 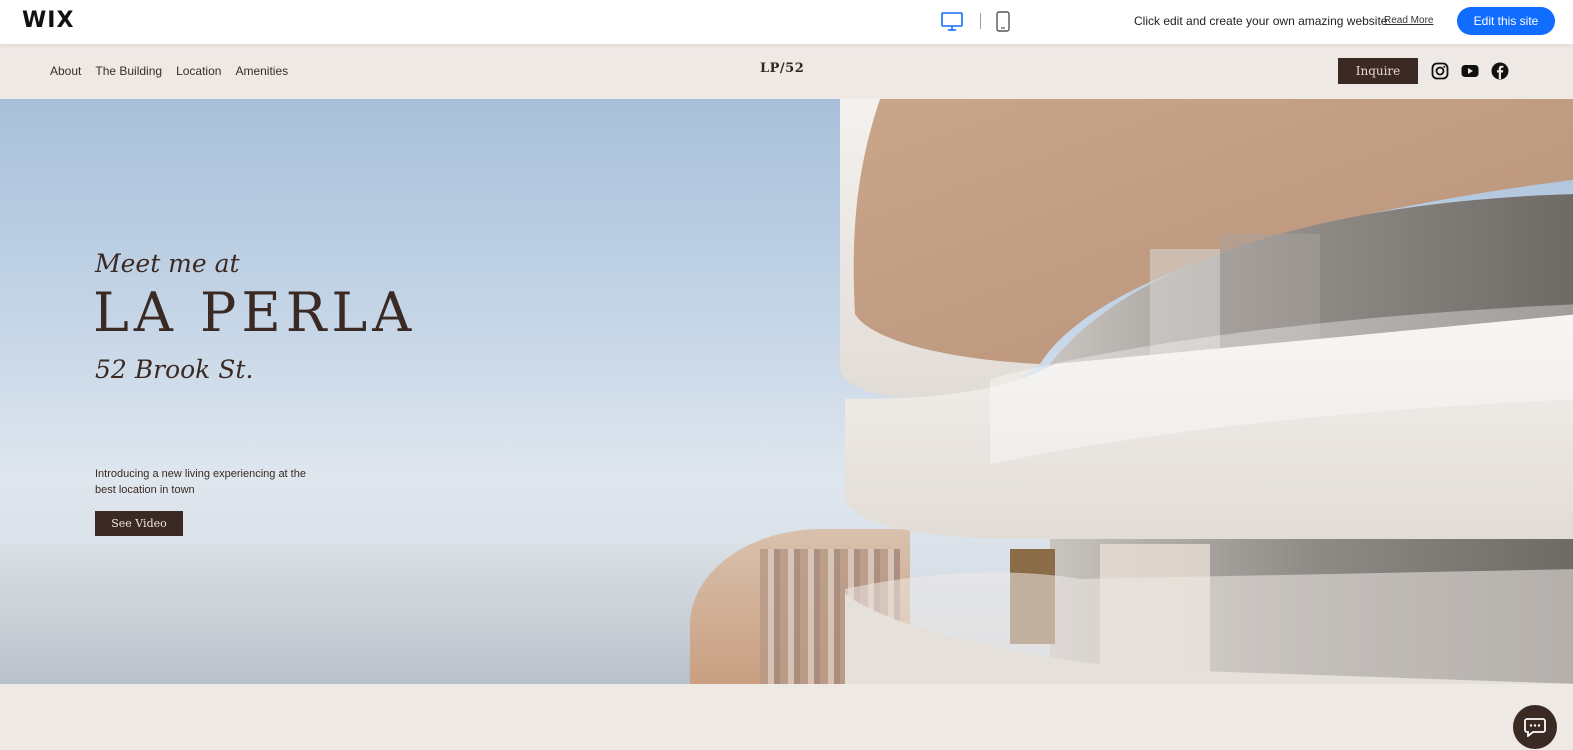 What do you see at coordinates (198, 71) in the screenshot?
I see `nav-item-location: Location` at bounding box center [198, 71].